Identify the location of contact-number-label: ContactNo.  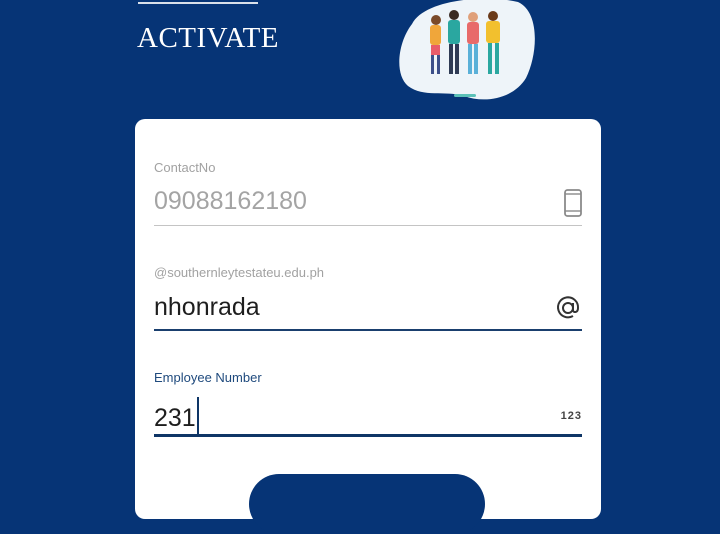
(185, 167).